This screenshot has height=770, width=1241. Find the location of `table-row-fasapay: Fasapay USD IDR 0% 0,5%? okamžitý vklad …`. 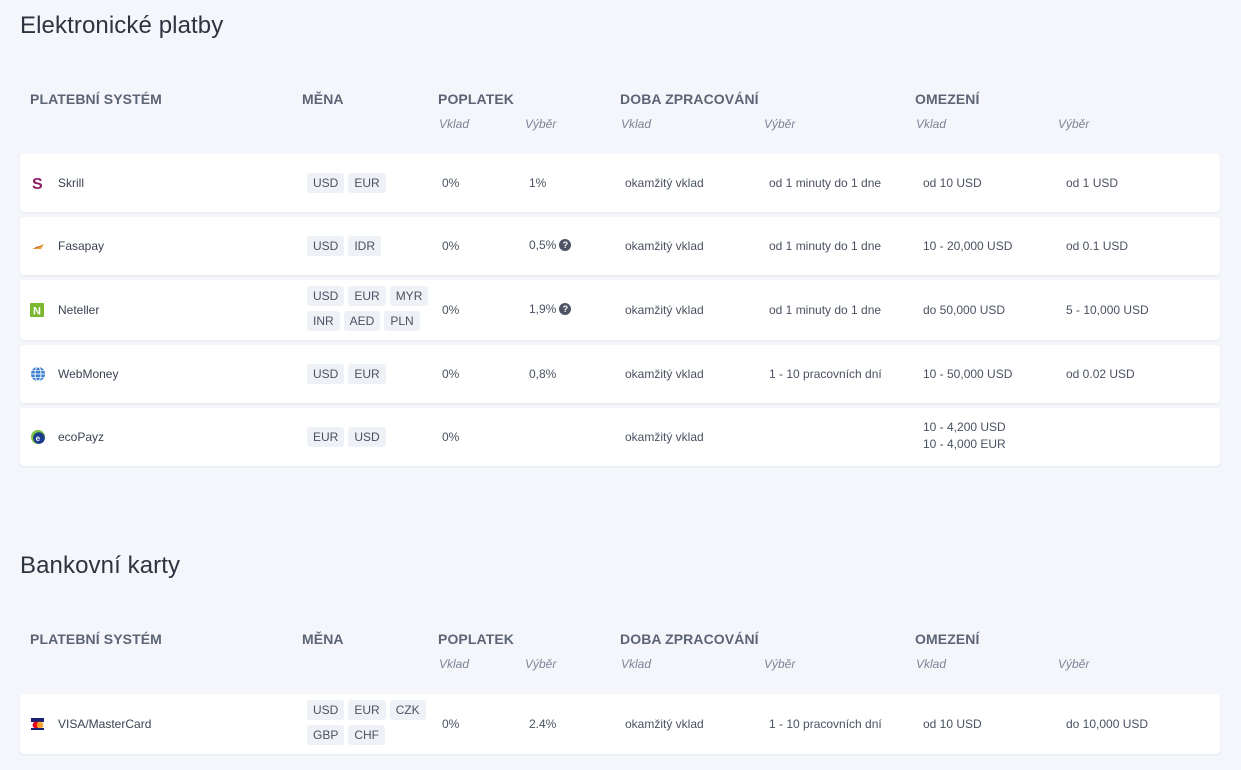

table-row-fasapay: Fasapay USD IDR 0% 0,5%? okamžitý vklad … is located at coordinates (620, 246).